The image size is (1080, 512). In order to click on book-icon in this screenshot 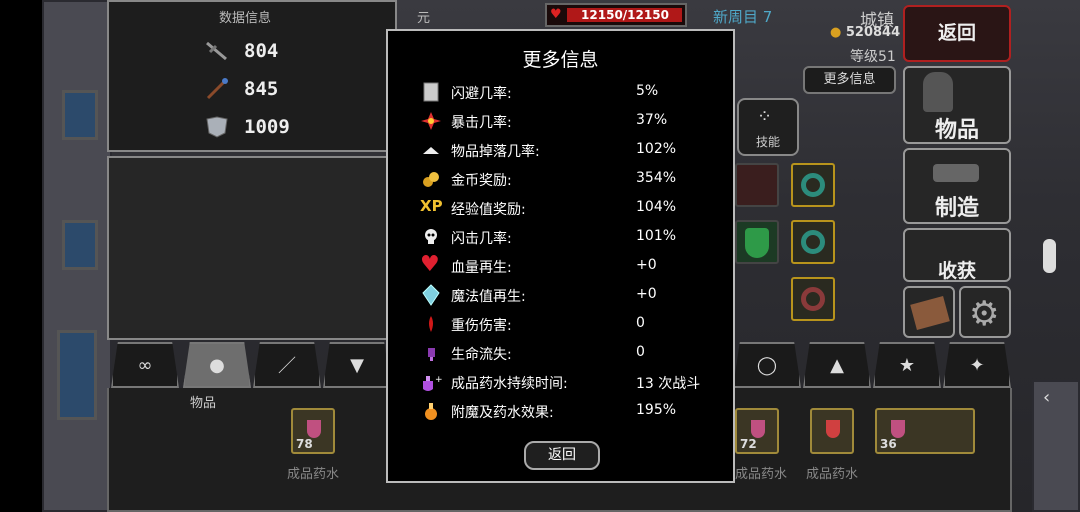, I will do `click(930, 313)`.